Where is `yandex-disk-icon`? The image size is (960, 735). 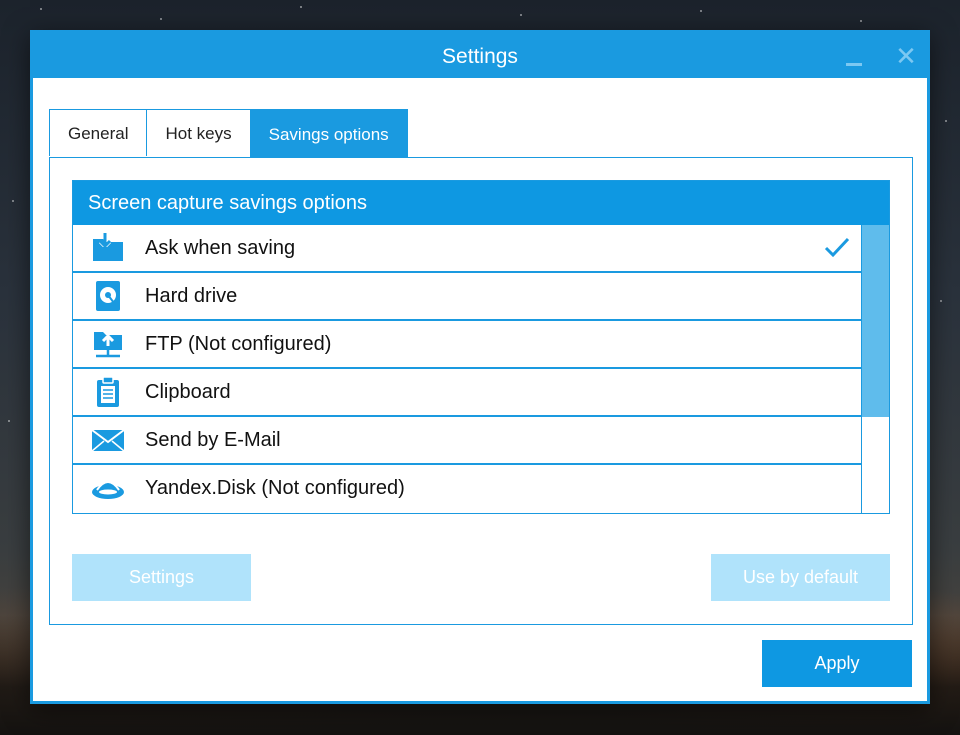 yandex-disk-icon is located at coordinates (108, 490).